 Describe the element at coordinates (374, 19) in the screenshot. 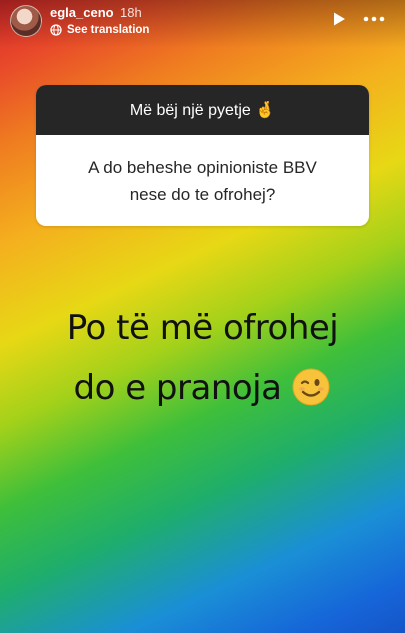

I see `more-options-icon` at that location.